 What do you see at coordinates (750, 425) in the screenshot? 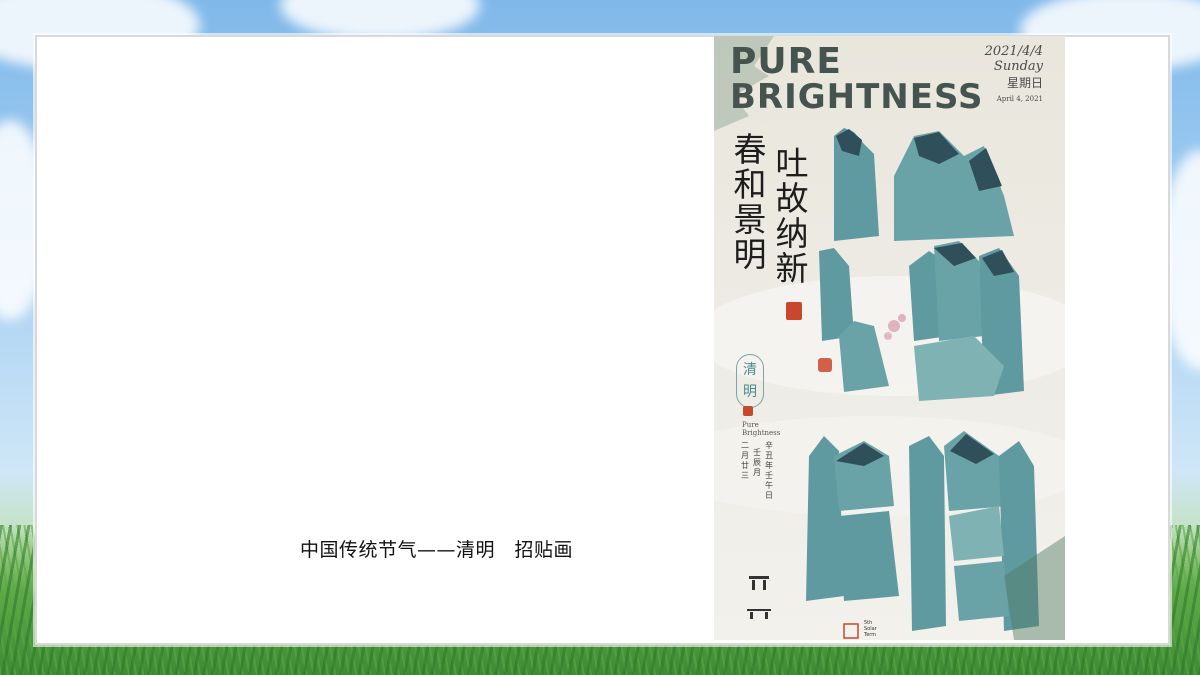
I see `poster-subtitle-line1: Pure` at bounding box center [750, 425].